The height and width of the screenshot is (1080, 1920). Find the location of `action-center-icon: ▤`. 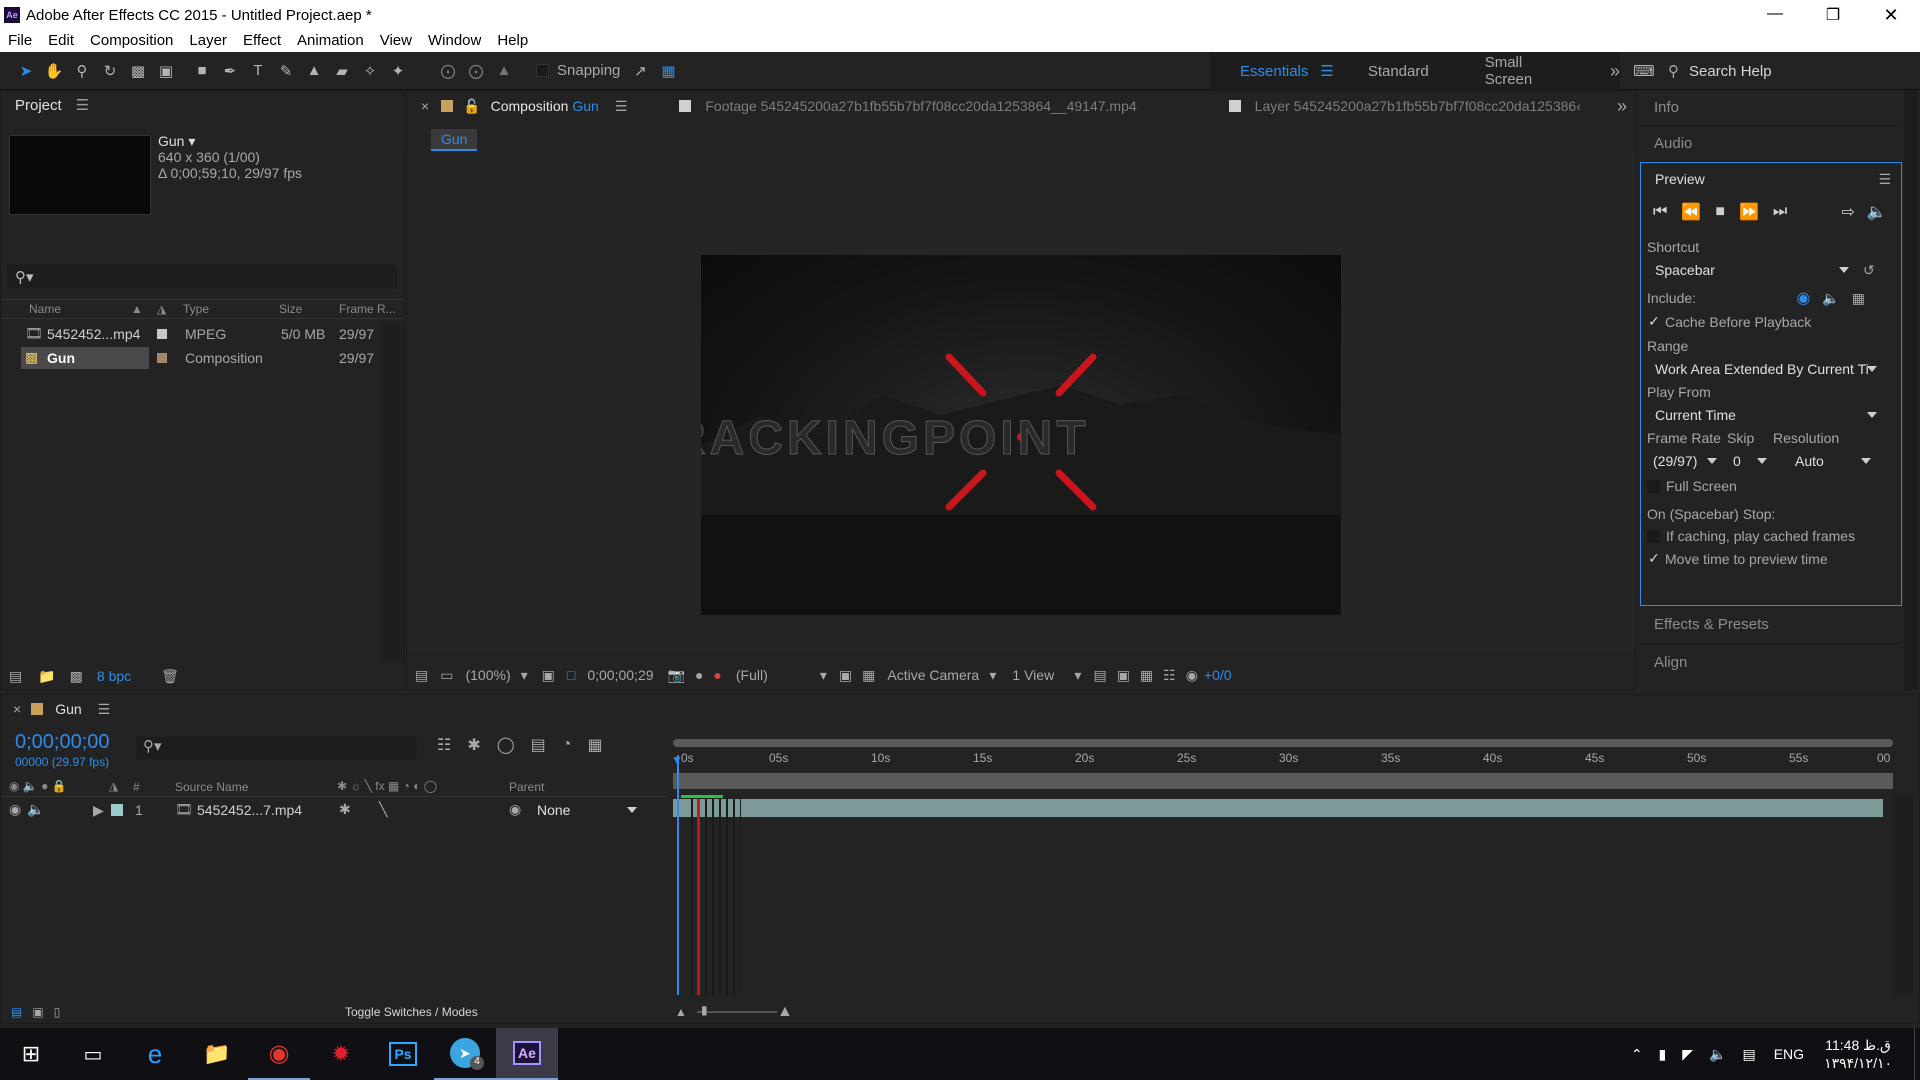

action-center-icon: ▤ is located at coordinates (1748, 1054).